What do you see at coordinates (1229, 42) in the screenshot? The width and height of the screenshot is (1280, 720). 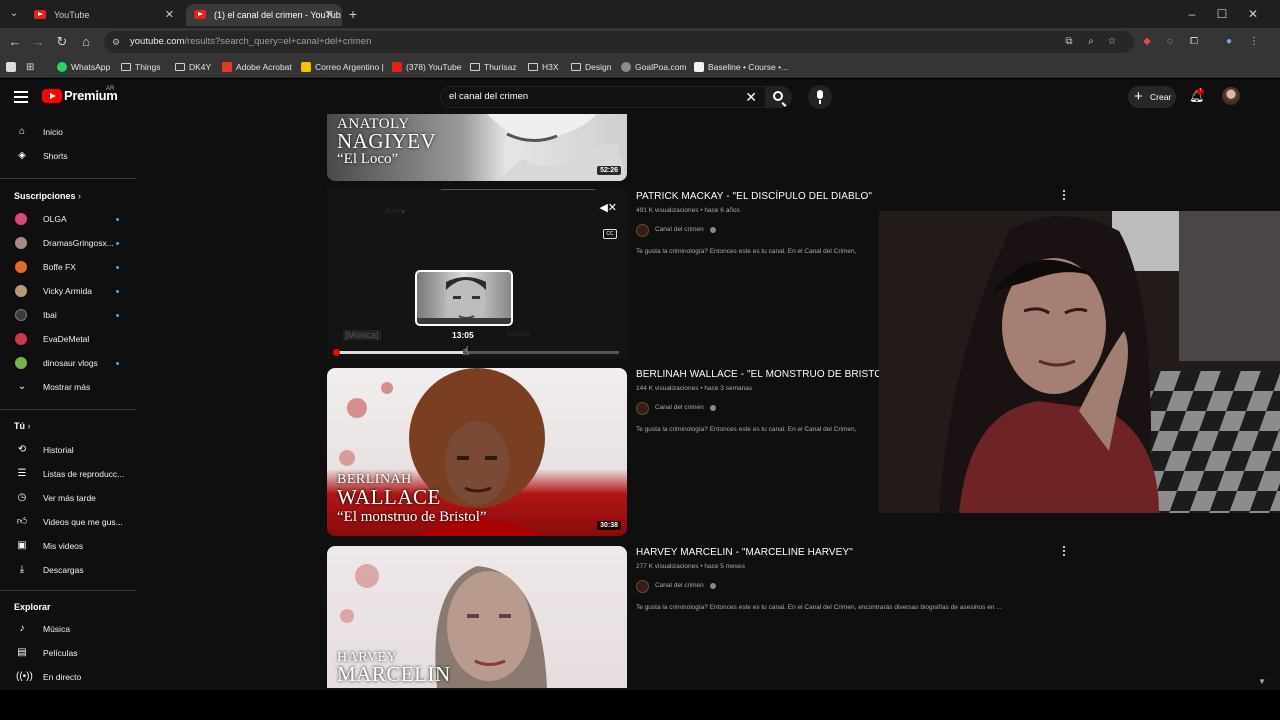 I see `profile-icon: ●` at bounding box center [1229, 42].